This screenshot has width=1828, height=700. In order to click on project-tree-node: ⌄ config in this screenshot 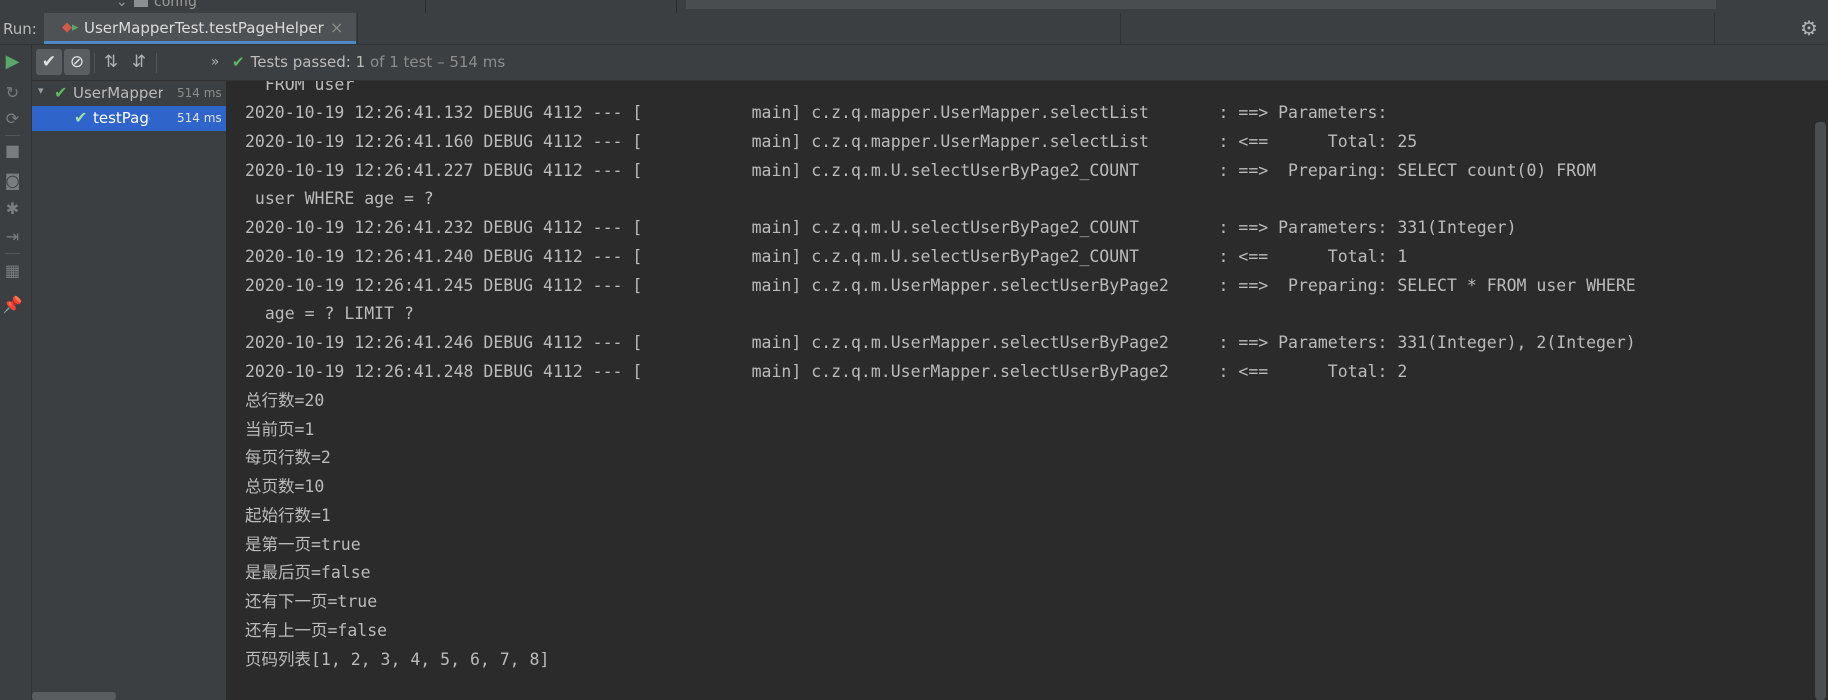, I will do `click(156, 5)`.